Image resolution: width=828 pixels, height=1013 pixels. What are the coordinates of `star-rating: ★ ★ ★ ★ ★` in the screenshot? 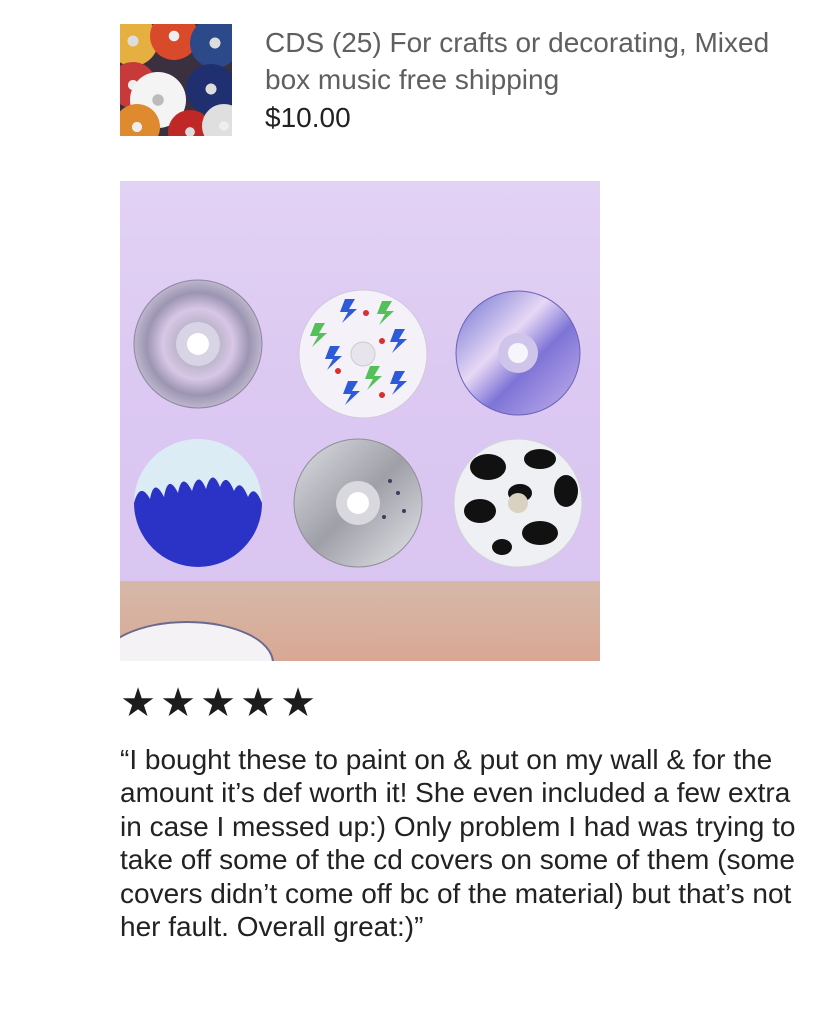 It's located at (218, 703).